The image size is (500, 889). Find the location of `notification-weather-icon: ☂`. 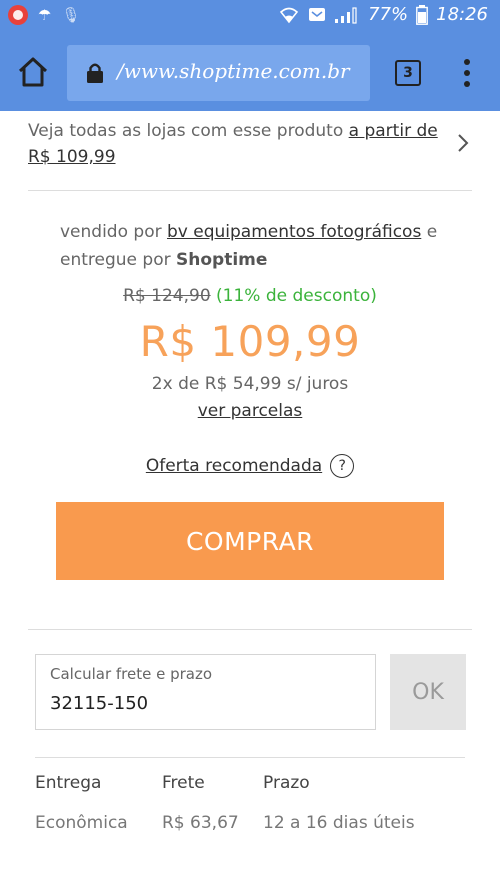

notification-weather-icon: ☂ is located at coordinates (45, 15).